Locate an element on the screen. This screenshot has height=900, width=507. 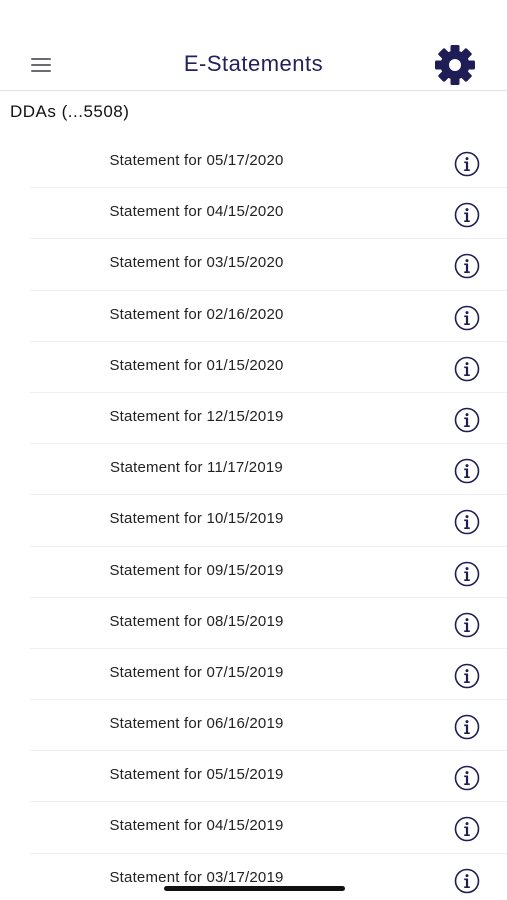
statement-label: Statement for 04/15/2020 is located at coordinates (196, 212).